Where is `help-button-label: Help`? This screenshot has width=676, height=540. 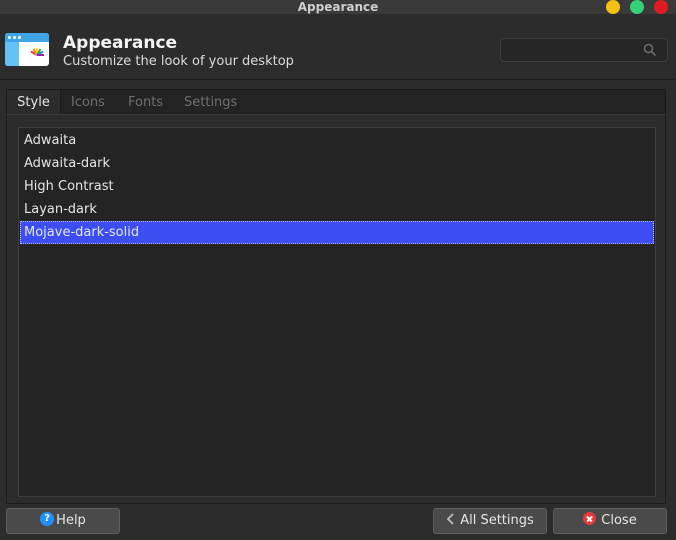 help-button-label: Help is located at coordinates (71, 520).